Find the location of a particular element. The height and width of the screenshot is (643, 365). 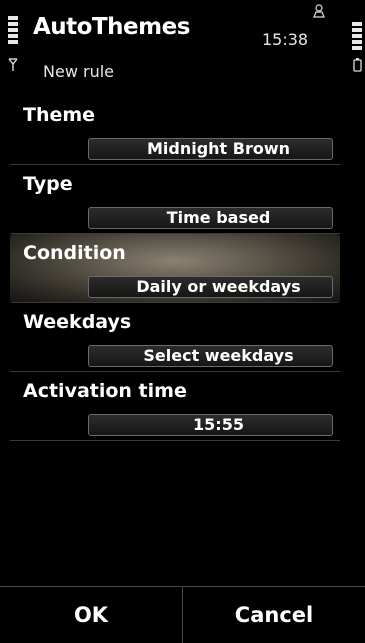

activation-time-field: Activation time 15:55 is located at coordinates (175, 406).